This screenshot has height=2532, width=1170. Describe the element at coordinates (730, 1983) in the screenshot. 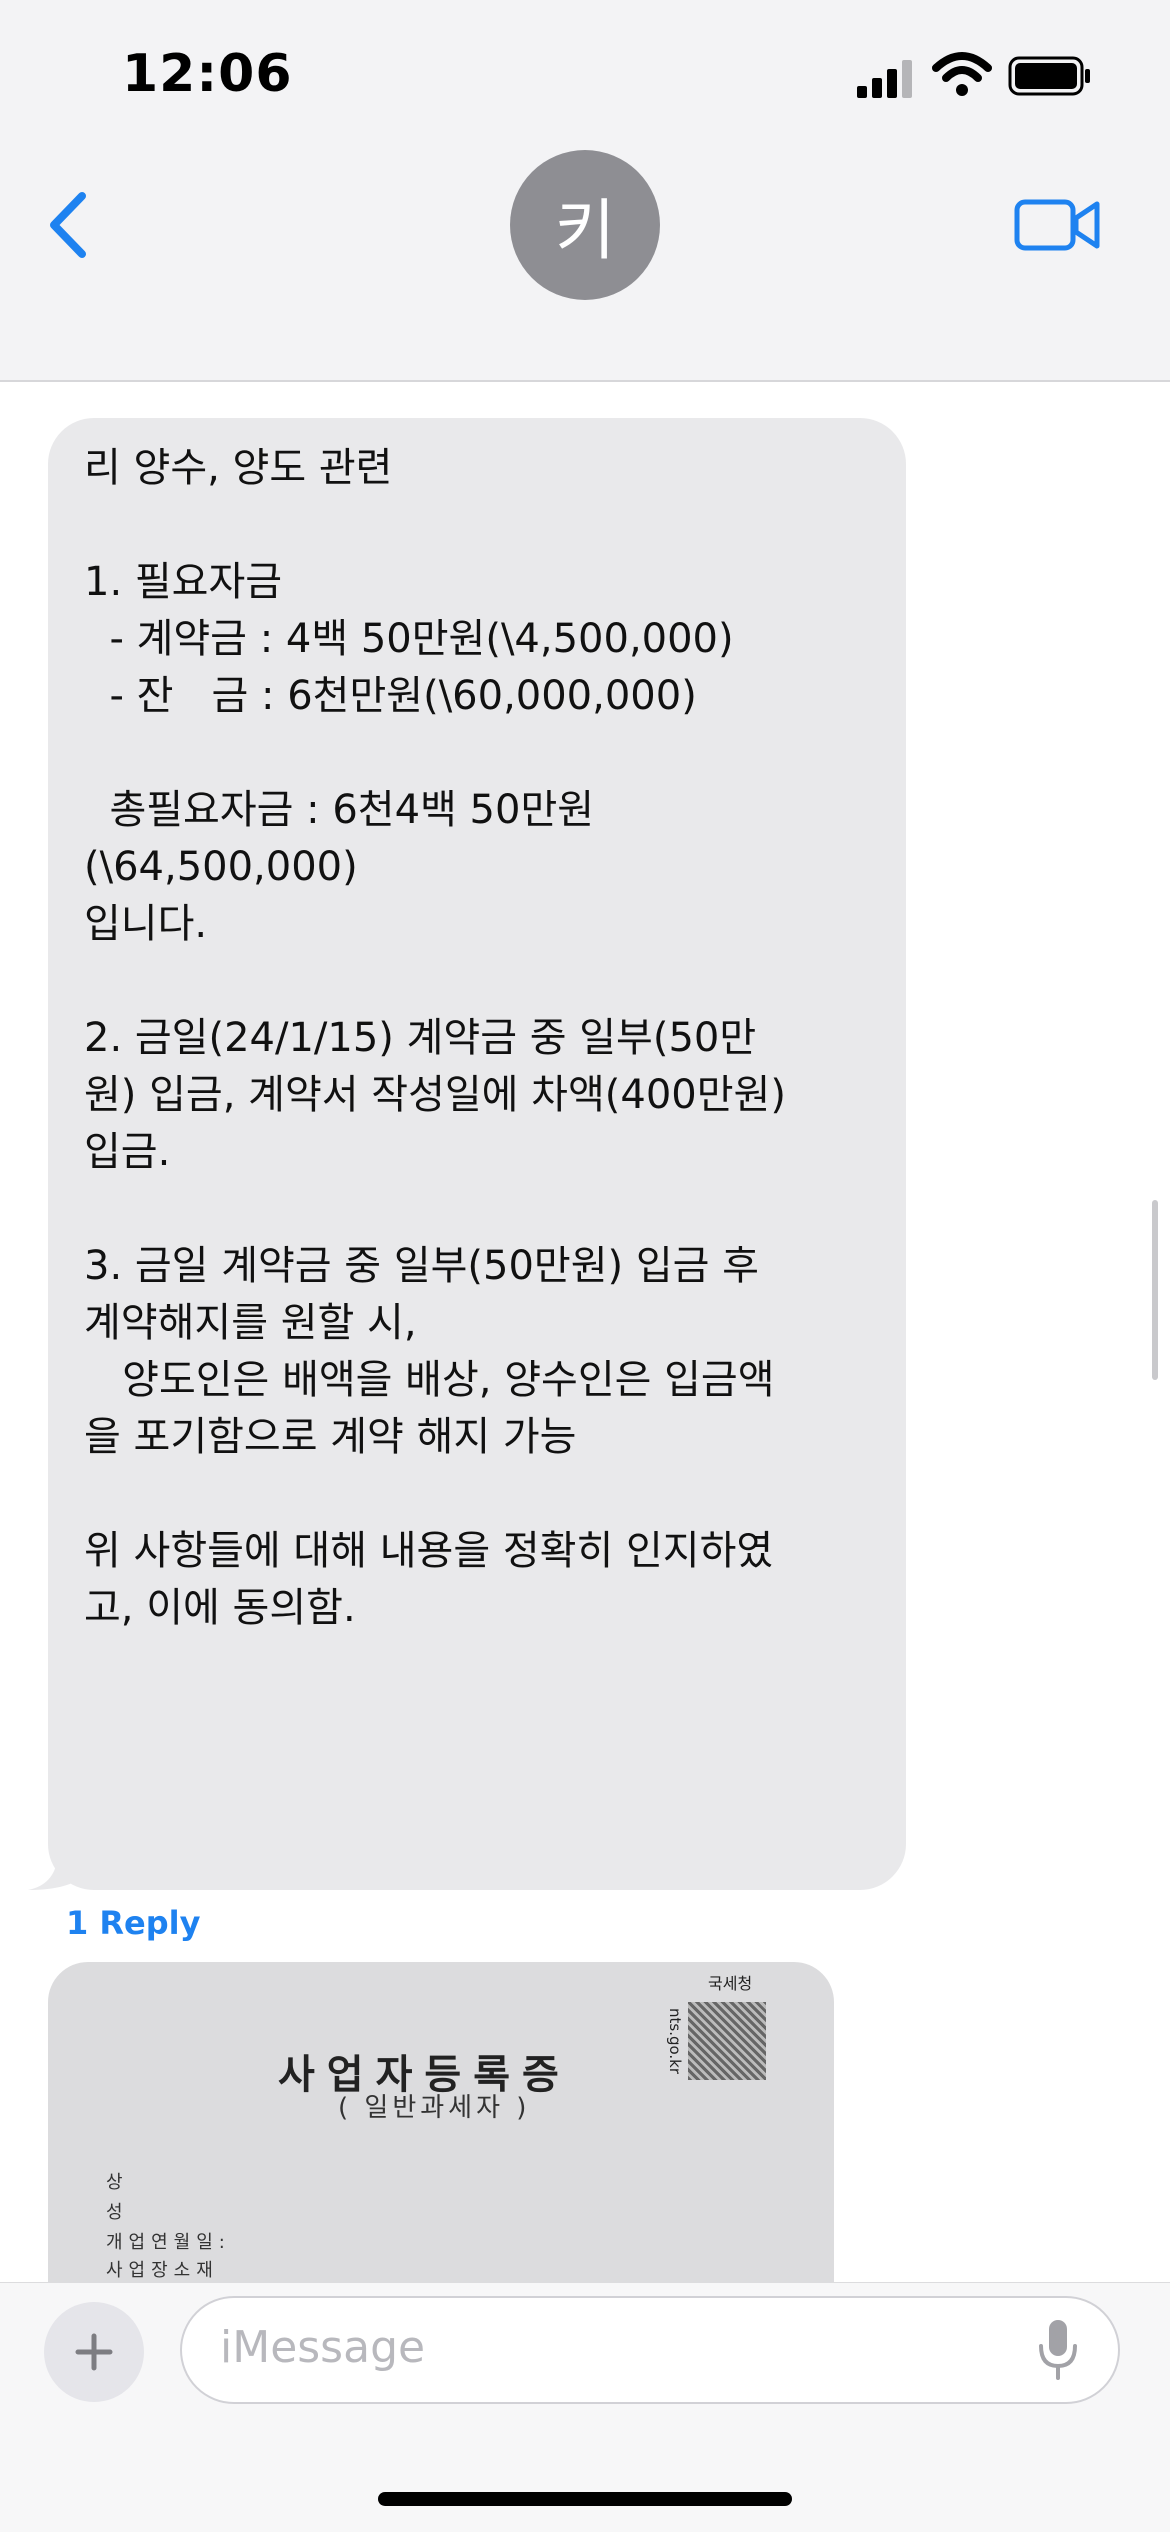

I see `agency-label: 국세청` at that location.